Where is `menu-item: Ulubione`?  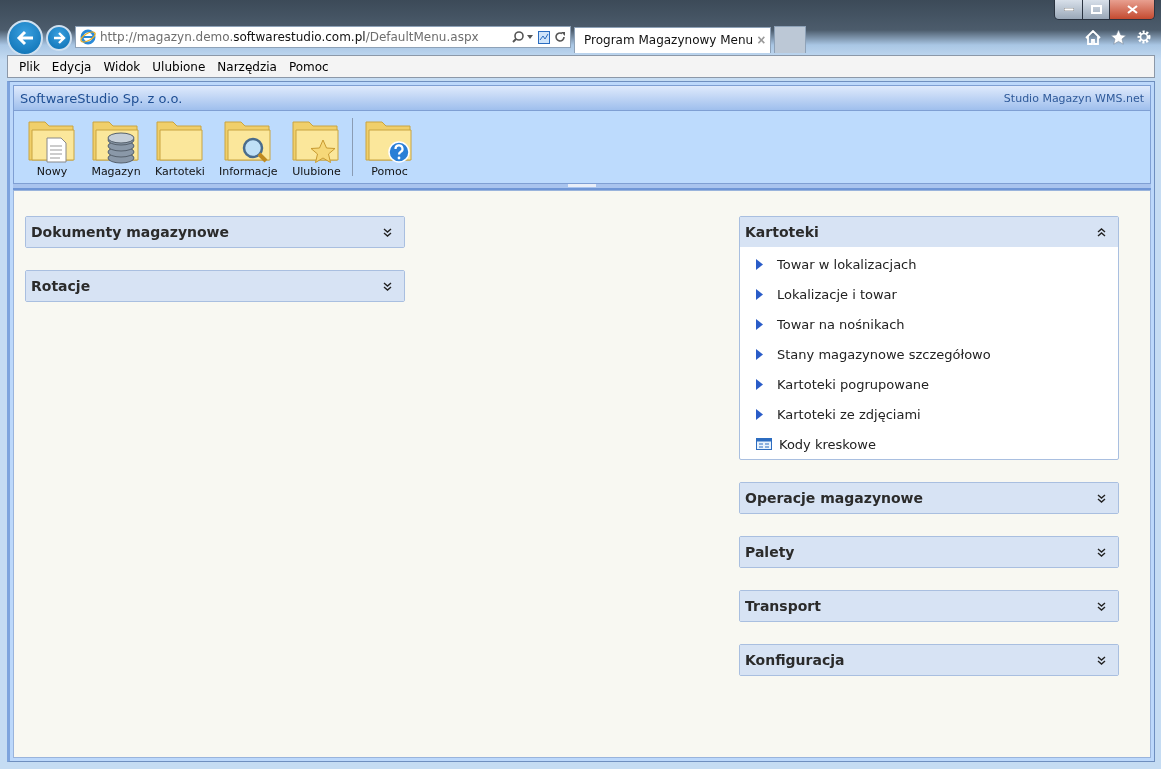 menu-item: Ulubione is located at coordinates (179, 66).